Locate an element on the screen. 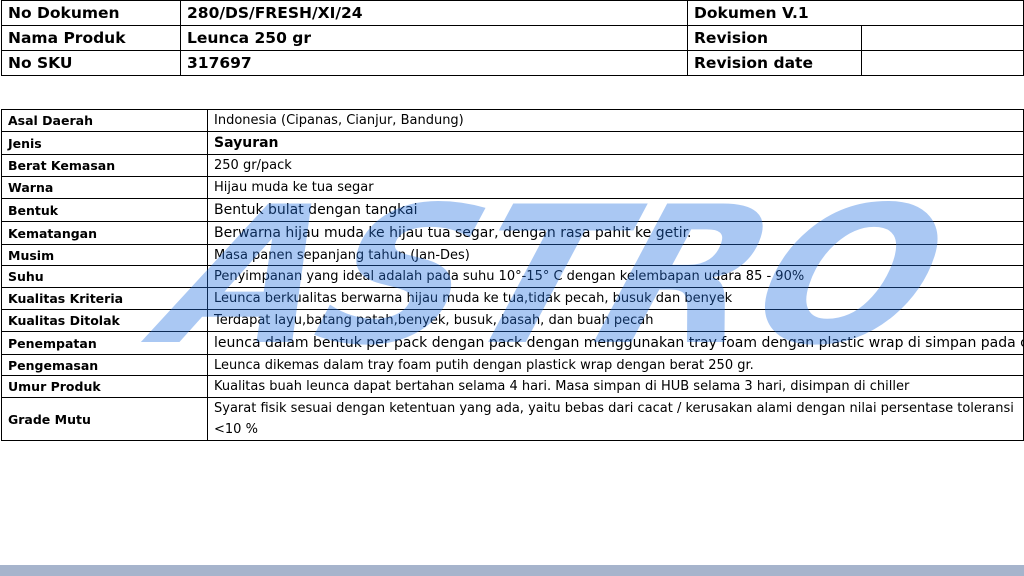 Image resolution: width=1024 pixels, height=576 pixels. header-row-product-name: Nama Produk Leunca 250 gr Revision is located at coordinates (512, 38).